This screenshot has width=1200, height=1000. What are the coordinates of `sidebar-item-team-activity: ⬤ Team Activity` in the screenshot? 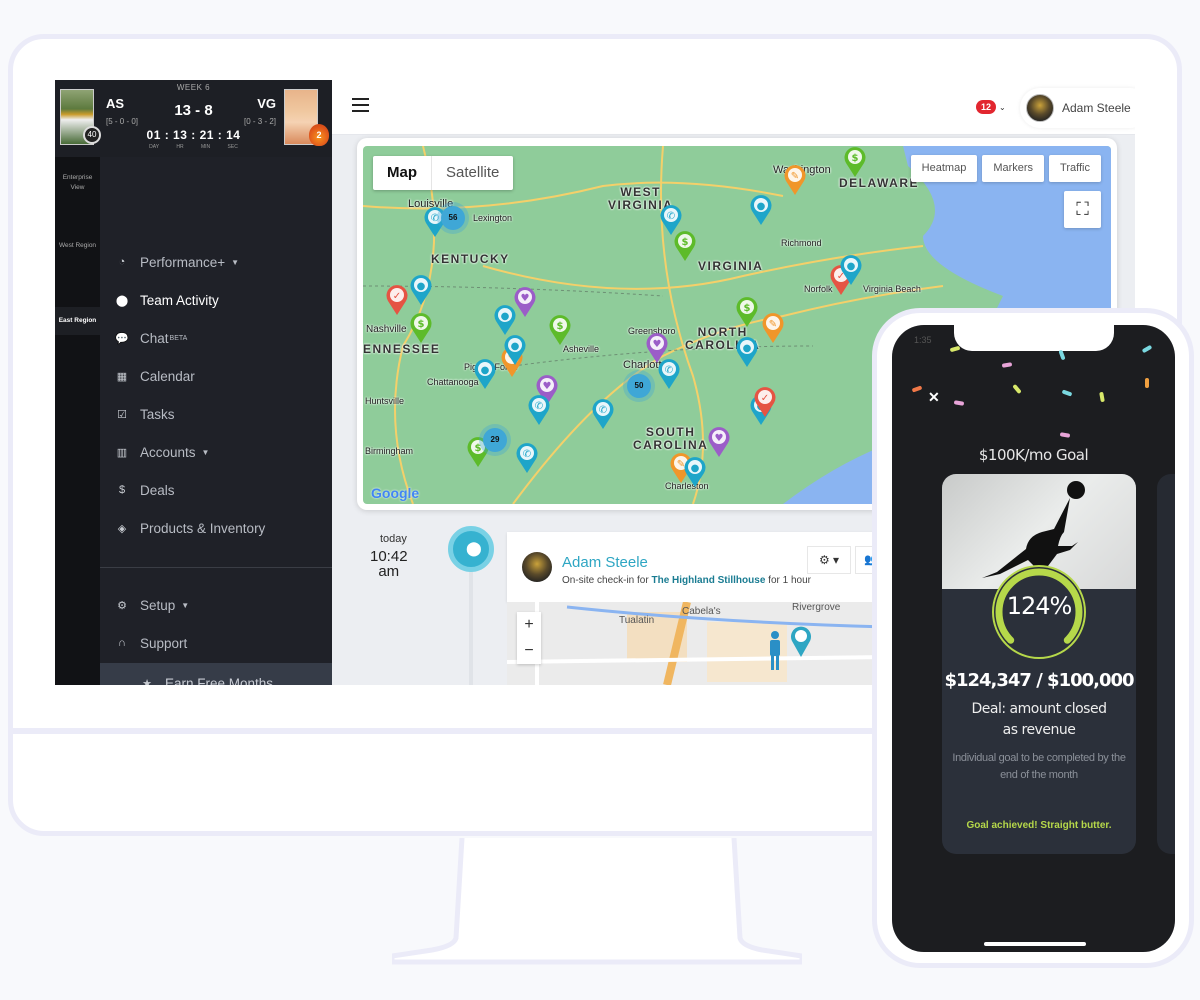 It's located at (167, 300).